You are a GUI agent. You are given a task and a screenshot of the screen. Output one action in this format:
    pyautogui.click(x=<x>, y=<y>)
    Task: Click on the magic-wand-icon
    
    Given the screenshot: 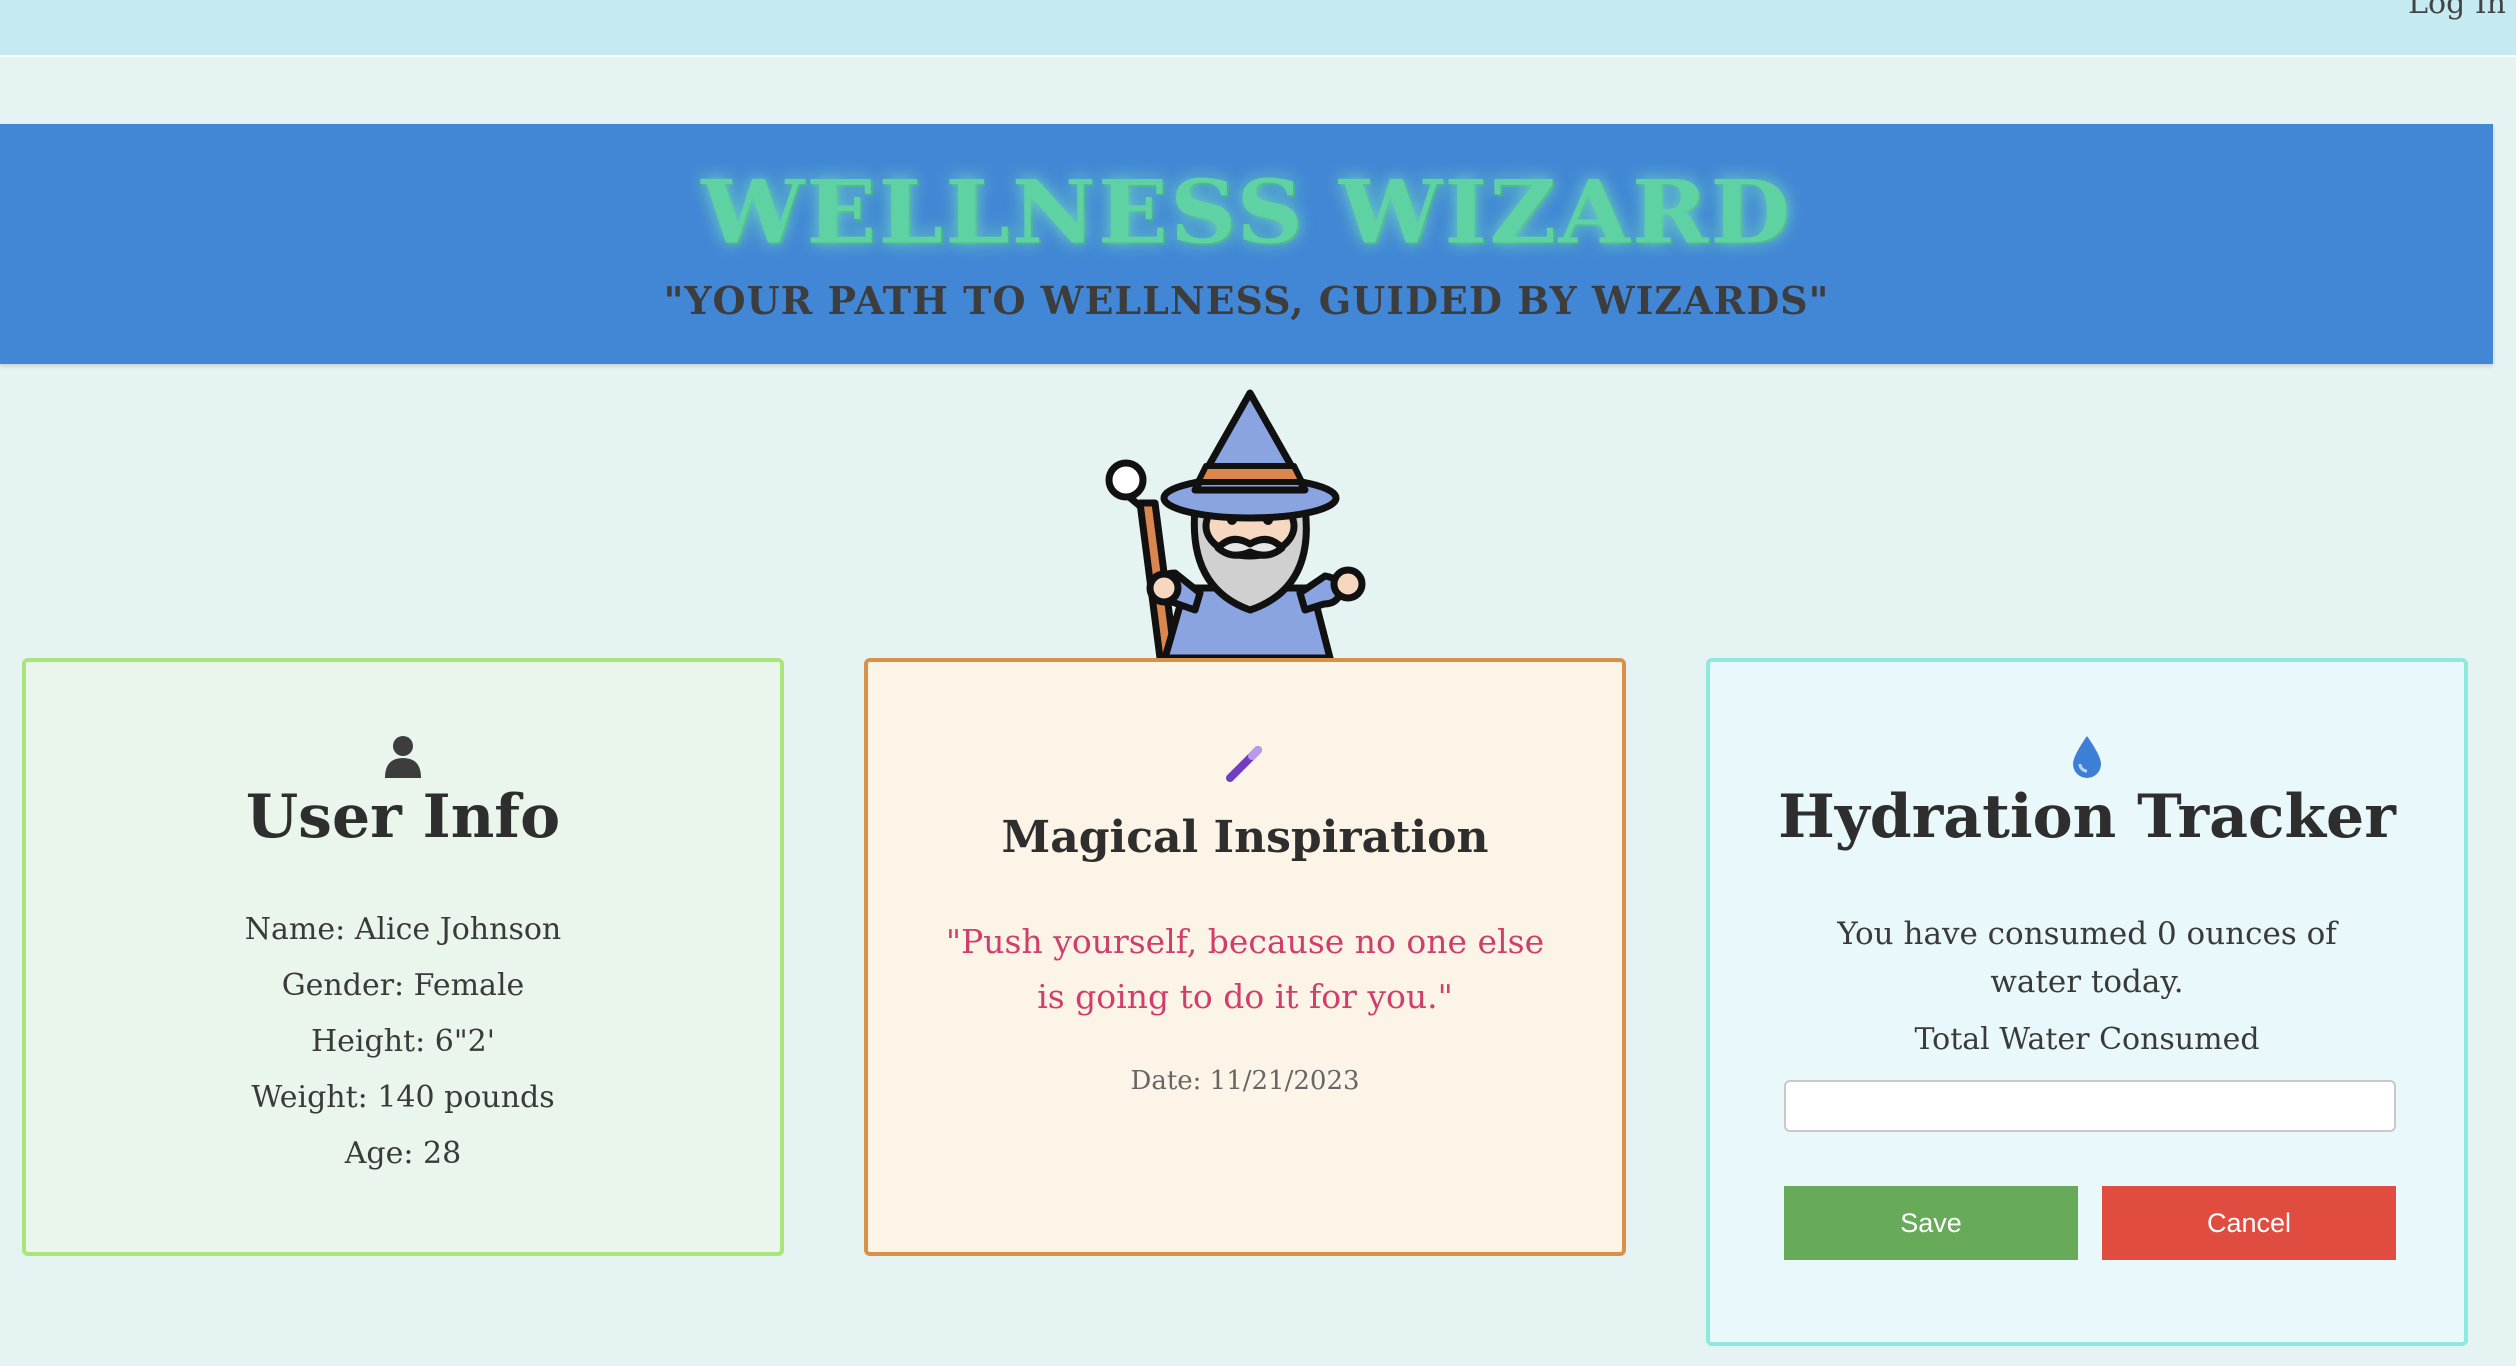 What is the action you would take?
    pyautogui.click(x=1245, y=765)
    